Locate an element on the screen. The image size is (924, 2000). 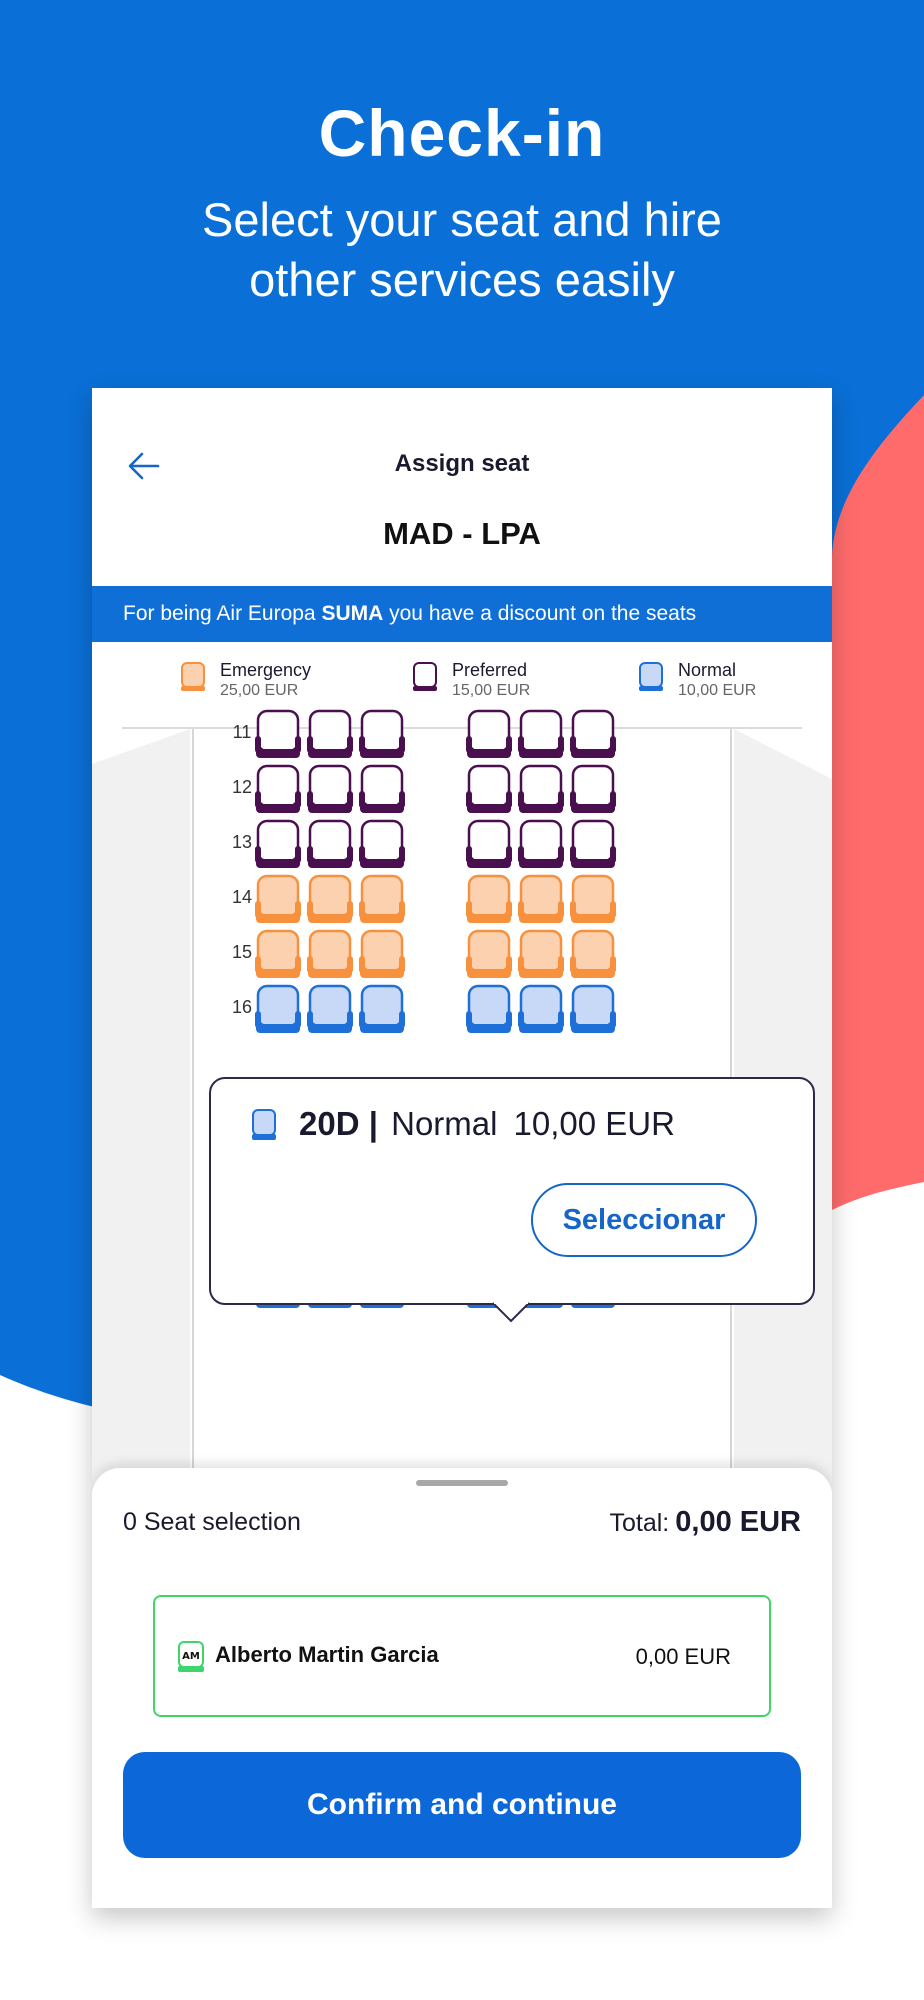
passenger-initials: AM is located at coordinates (191, 1656).